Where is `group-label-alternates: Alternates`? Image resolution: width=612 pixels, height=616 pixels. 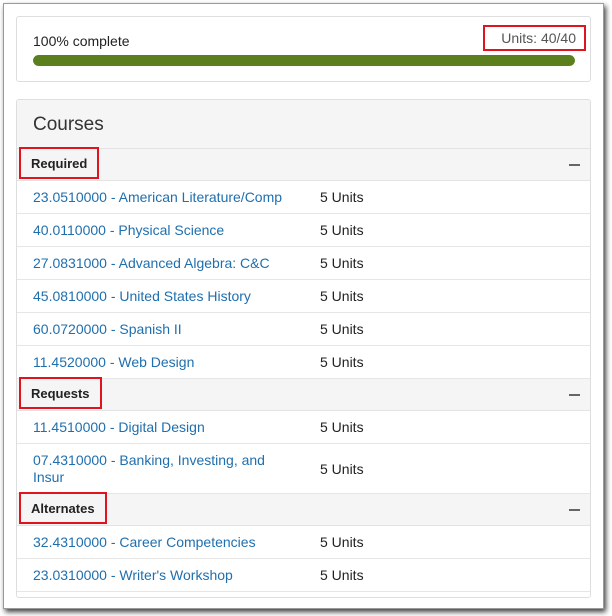 group-label-alternates: Alternates is located at coordinates (63, 508).